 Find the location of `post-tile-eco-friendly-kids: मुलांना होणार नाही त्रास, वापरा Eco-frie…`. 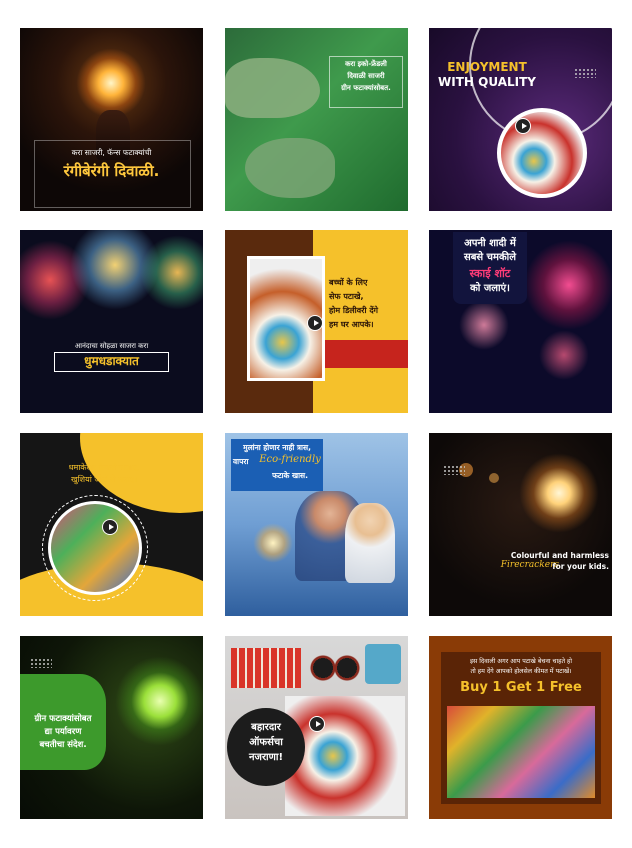

post-tile-eco-friendly-kids: मुलांना होणार नाही त्रास, वापरा Eco-frie… is located at coordinates (316, 524).